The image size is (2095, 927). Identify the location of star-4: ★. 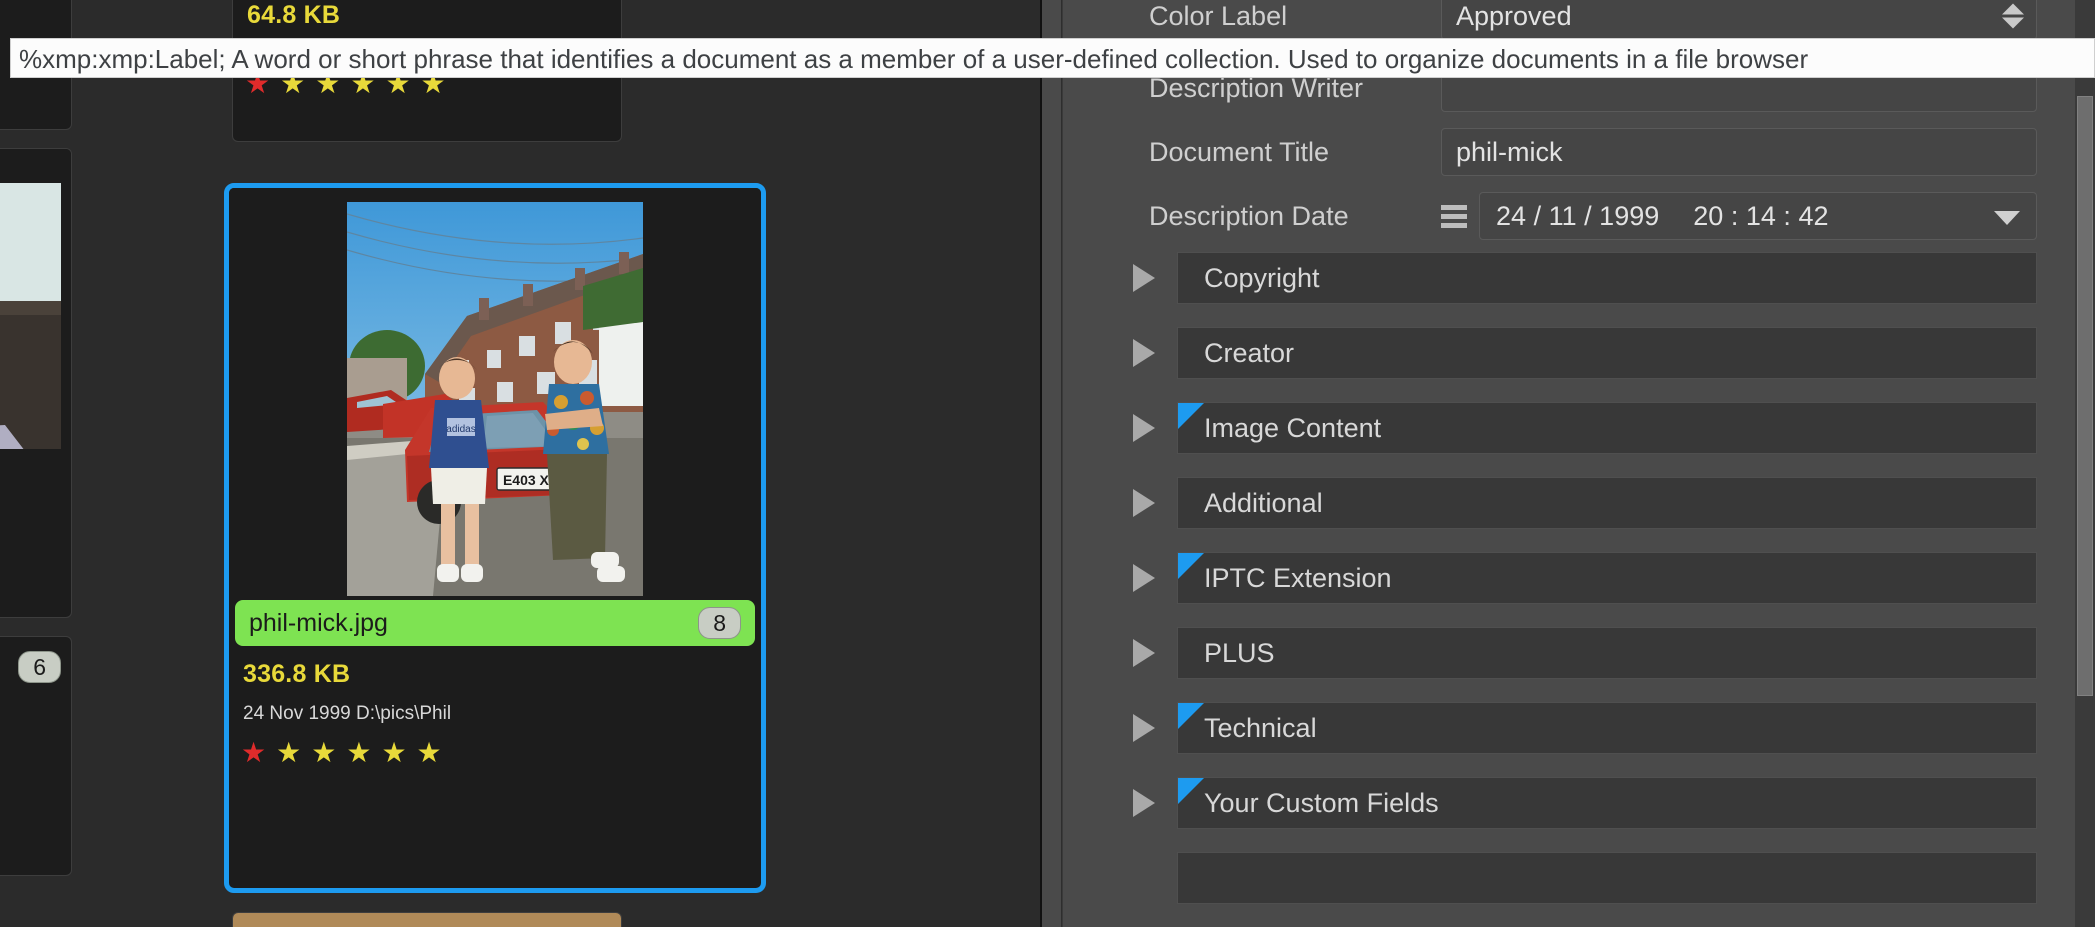
(358, 753).